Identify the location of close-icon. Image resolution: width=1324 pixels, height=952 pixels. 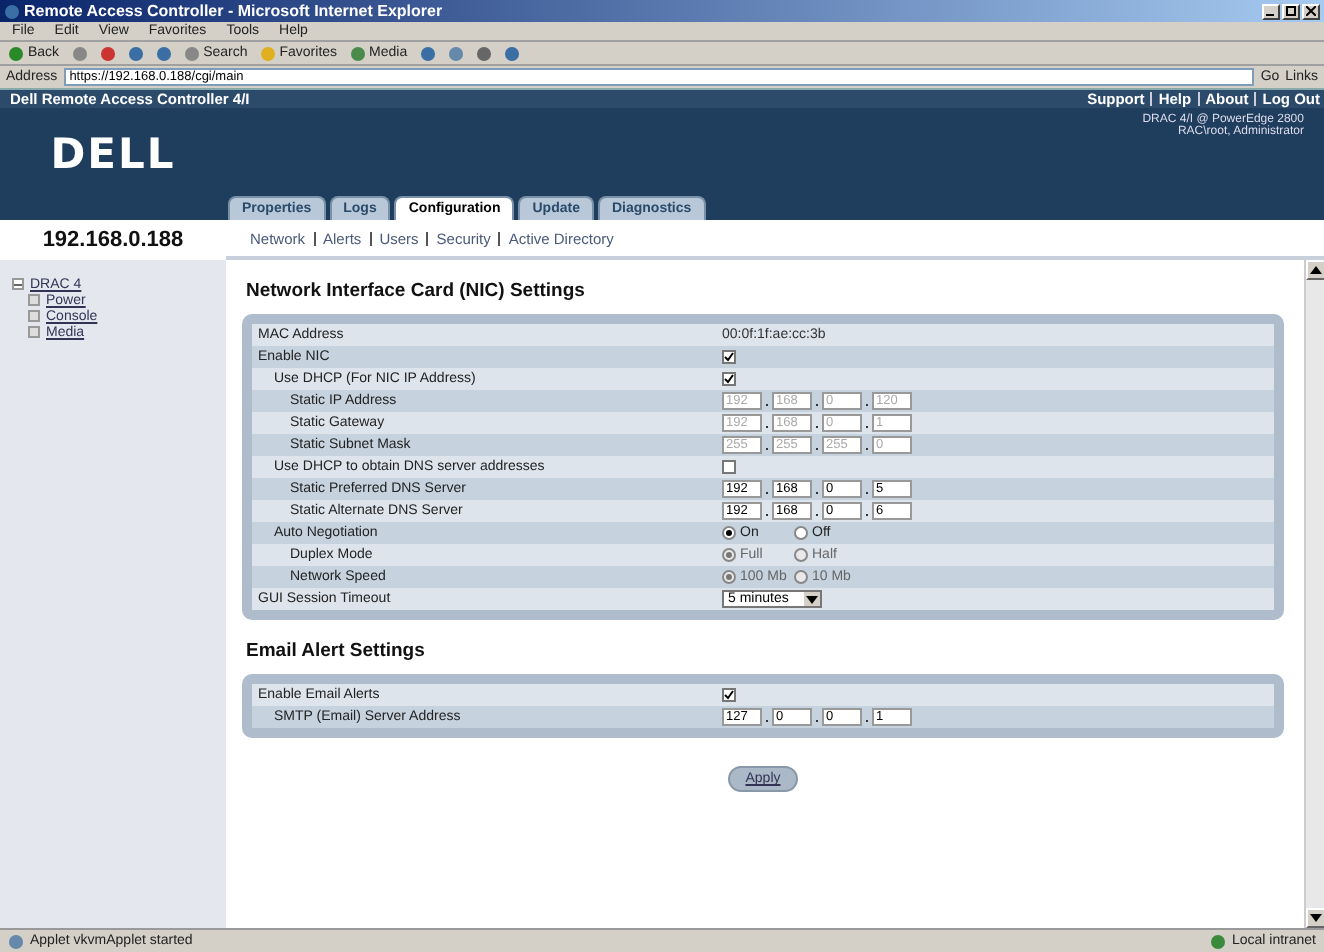
(1311, 11).